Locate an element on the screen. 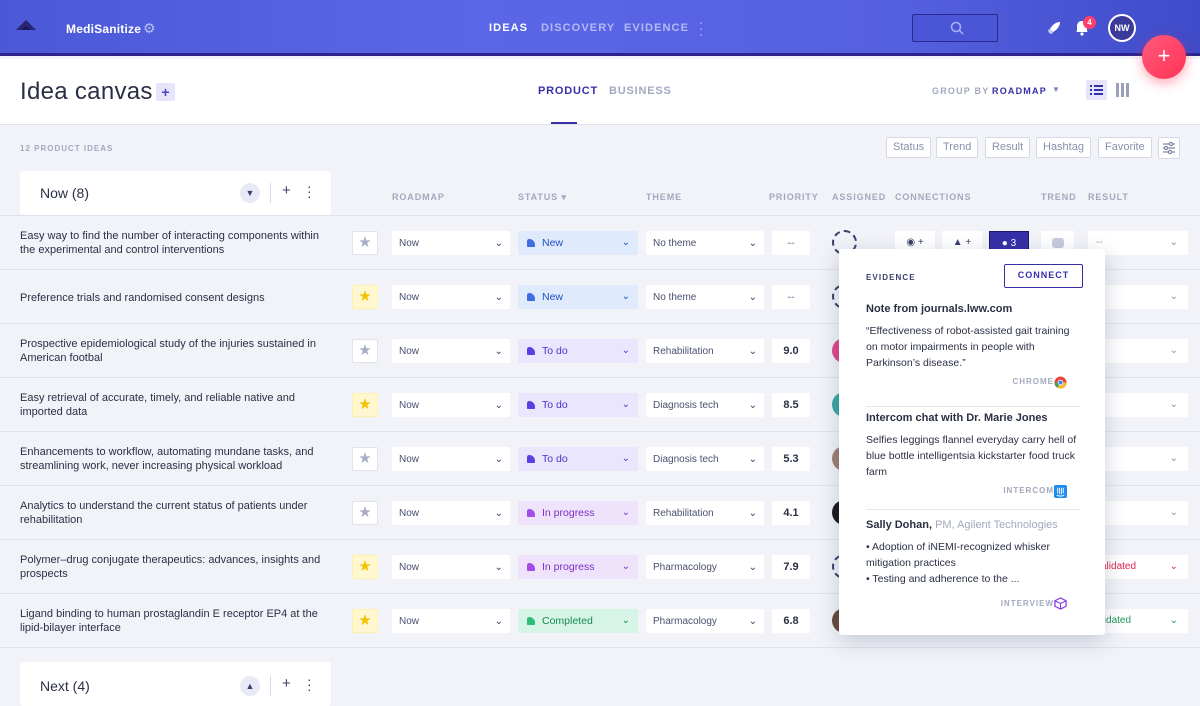  status-icon is located at coordinates (531, 567).